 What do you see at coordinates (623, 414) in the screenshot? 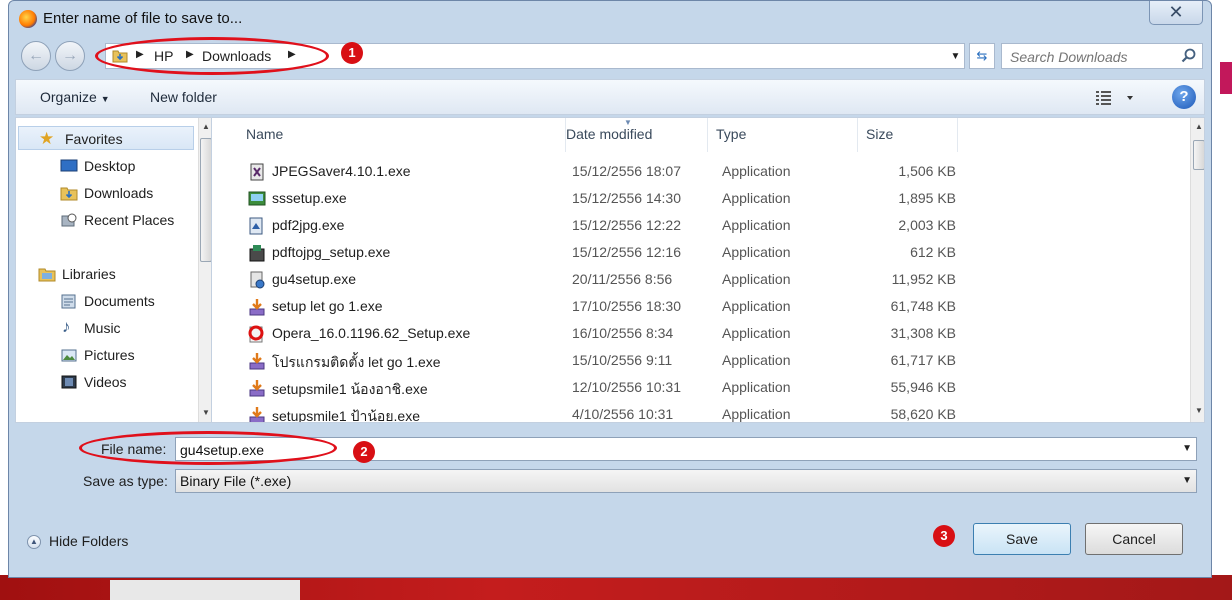
I see `file-date: 4/10/2556 10:31` at bounding box center [623, 414].